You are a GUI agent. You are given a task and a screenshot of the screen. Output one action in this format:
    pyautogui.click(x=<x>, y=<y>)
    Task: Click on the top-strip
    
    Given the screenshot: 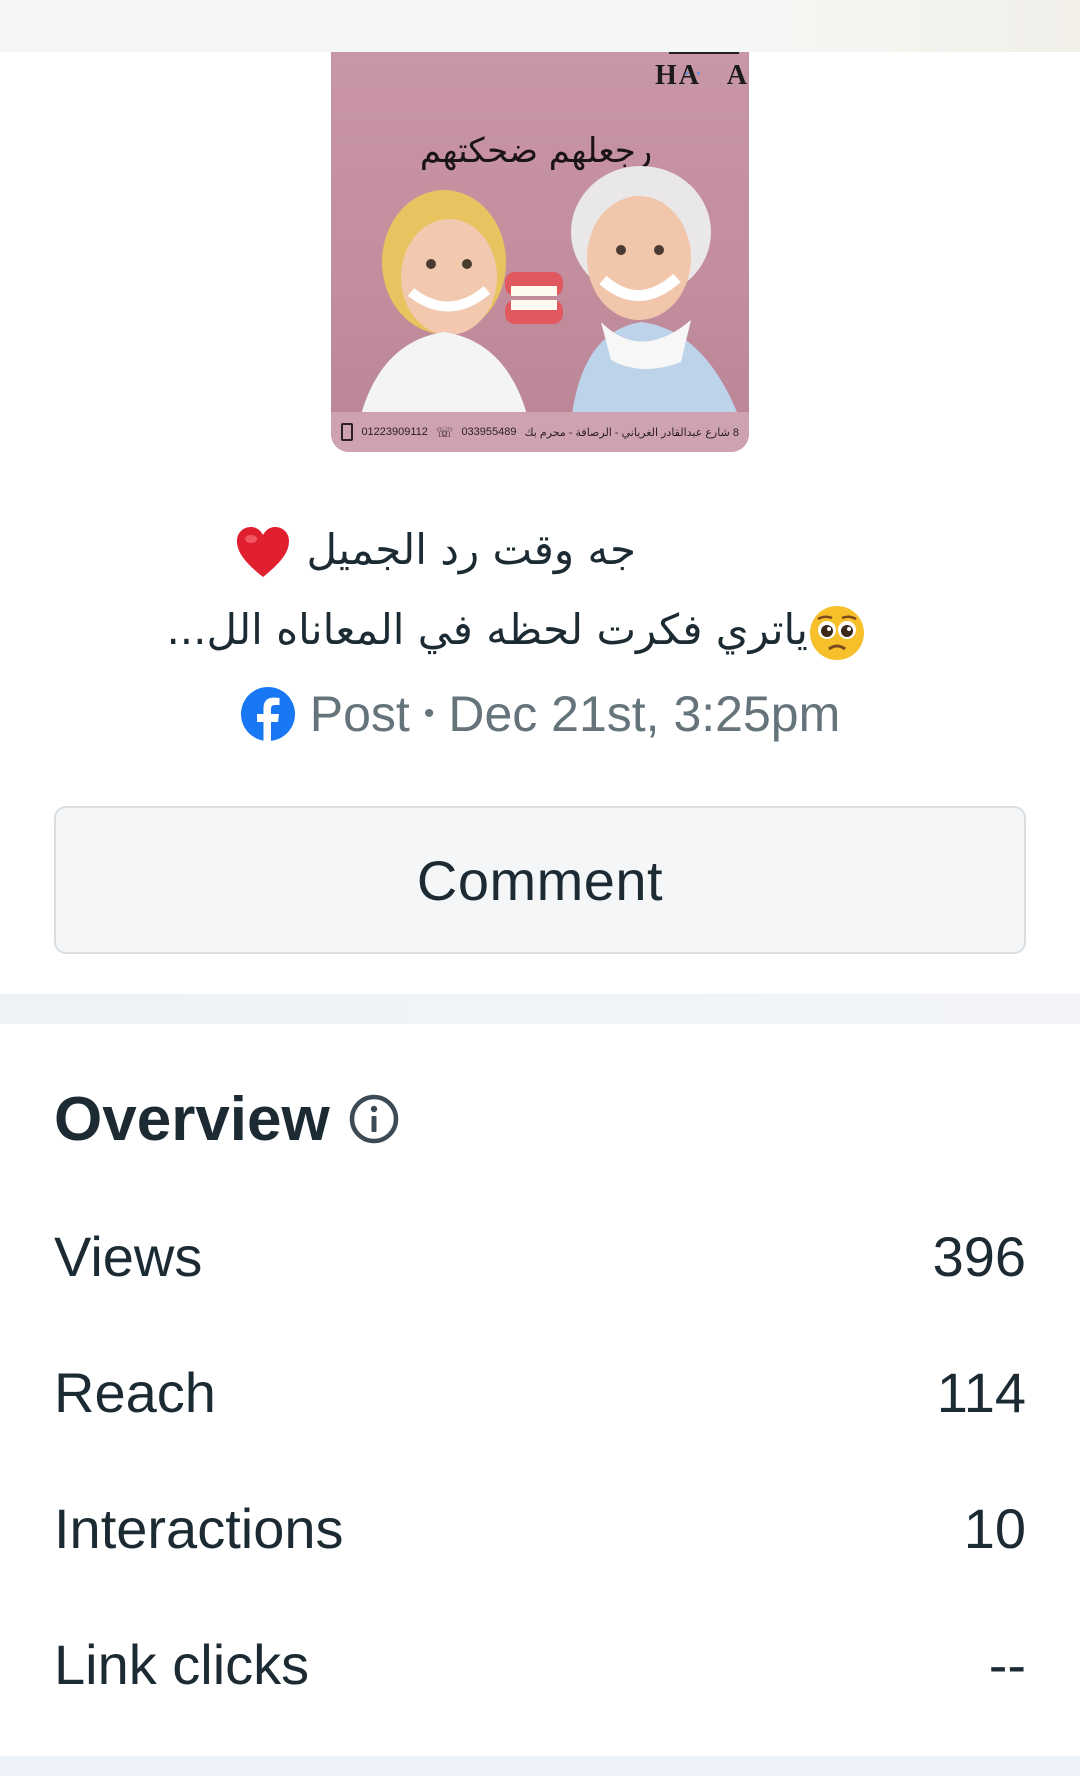 What is the action you would take?
    pyautogui.click(x=540, y=26)
    